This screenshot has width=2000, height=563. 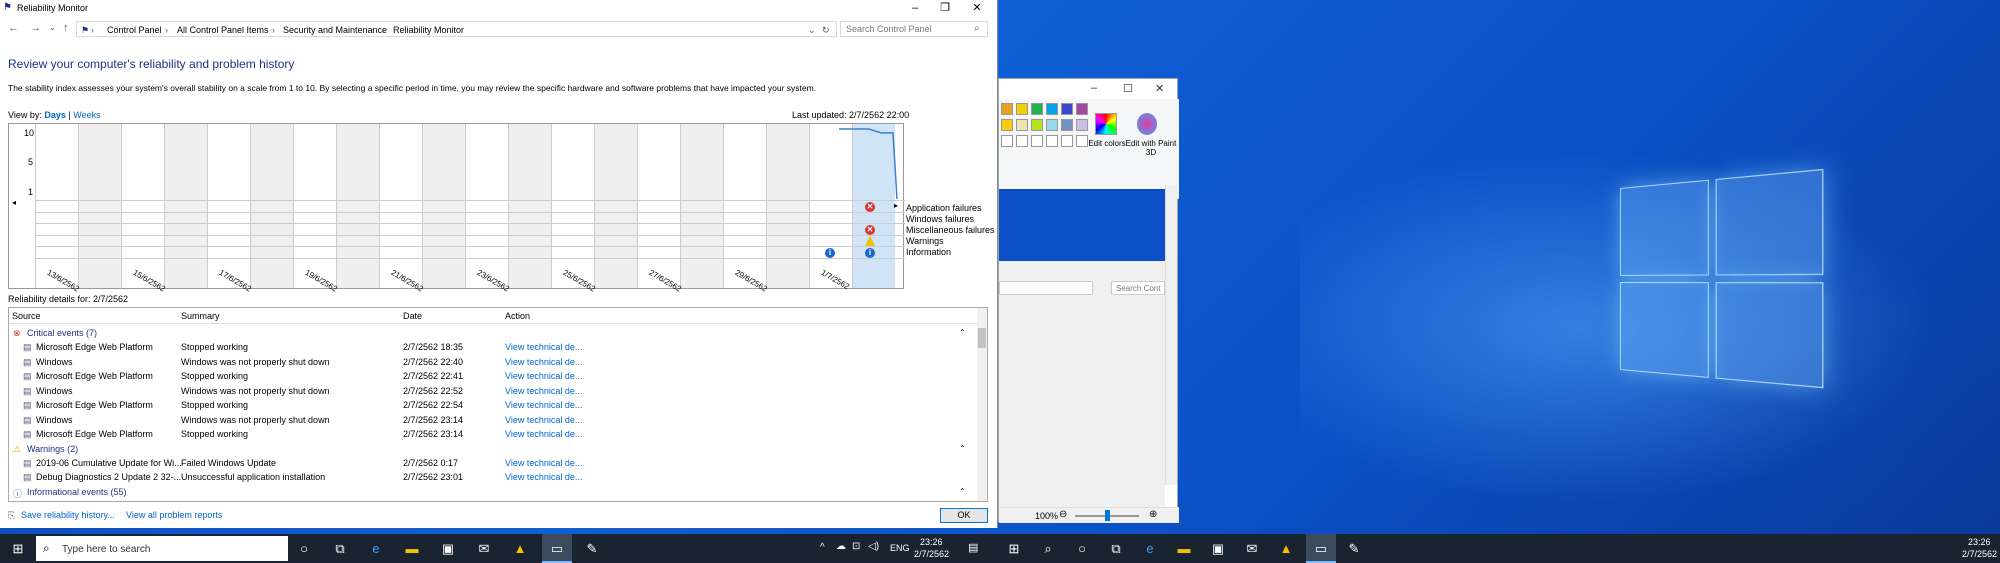 I want to click on clock-time: 23:26, so click(x=931, y=542).